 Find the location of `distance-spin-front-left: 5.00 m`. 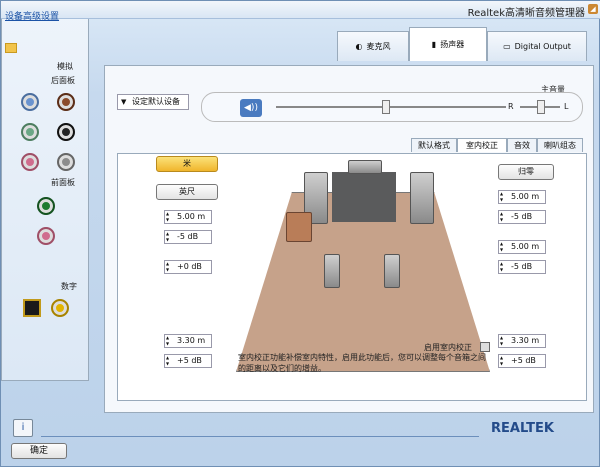

distance-spin-front-left: 5.00 m is located at coordinates (188, 217).